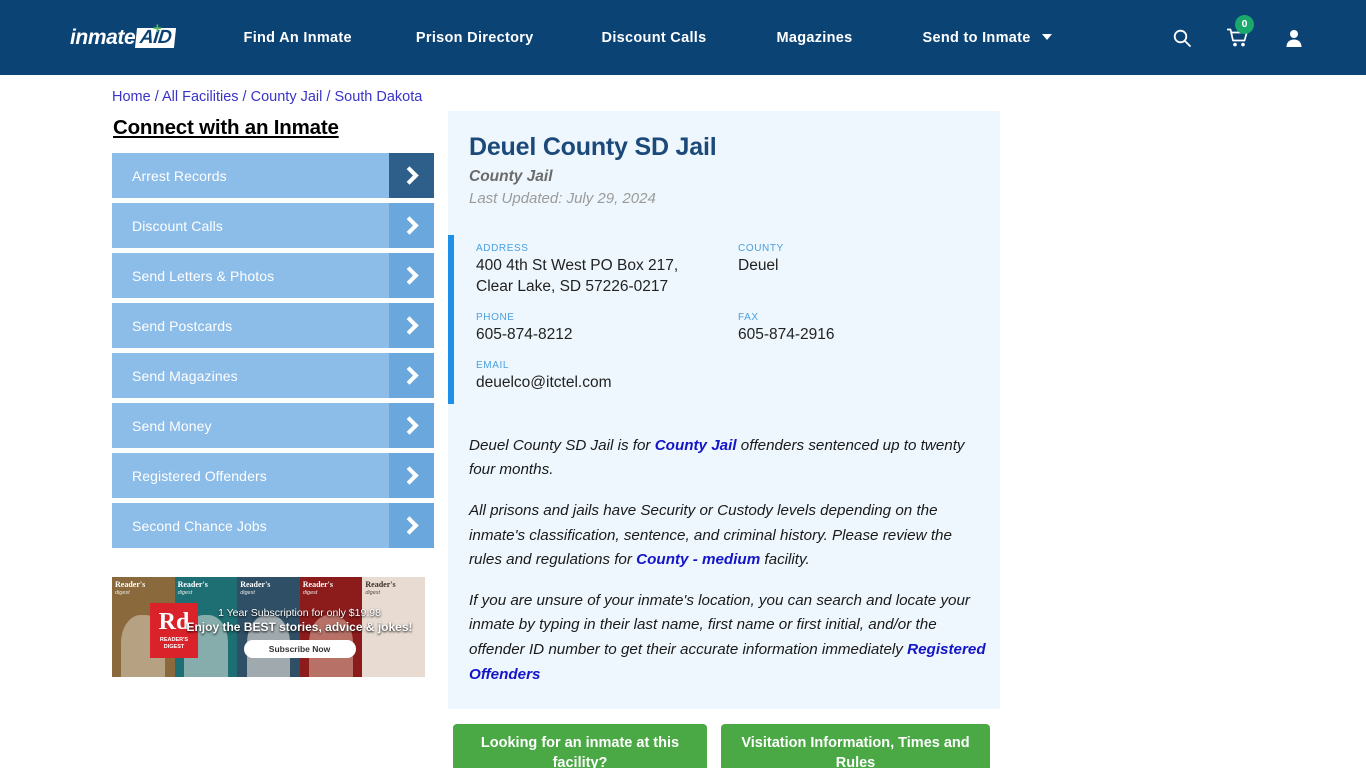  Describe the element at coordinates (593, 147) in the screenshot. I see `page-title: Deuel County SD Jail` at that location.